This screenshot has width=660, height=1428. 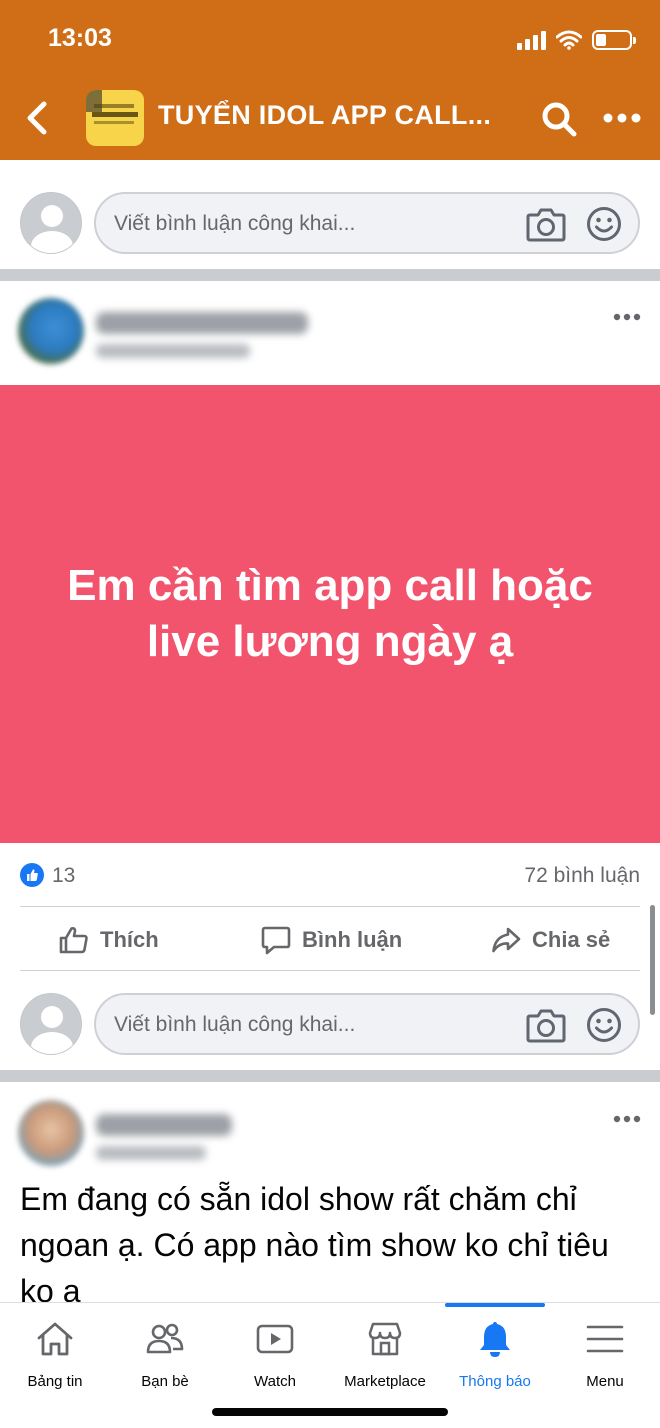 I want to click on share-label: Chia sẻ, so click(x=571, y=939).